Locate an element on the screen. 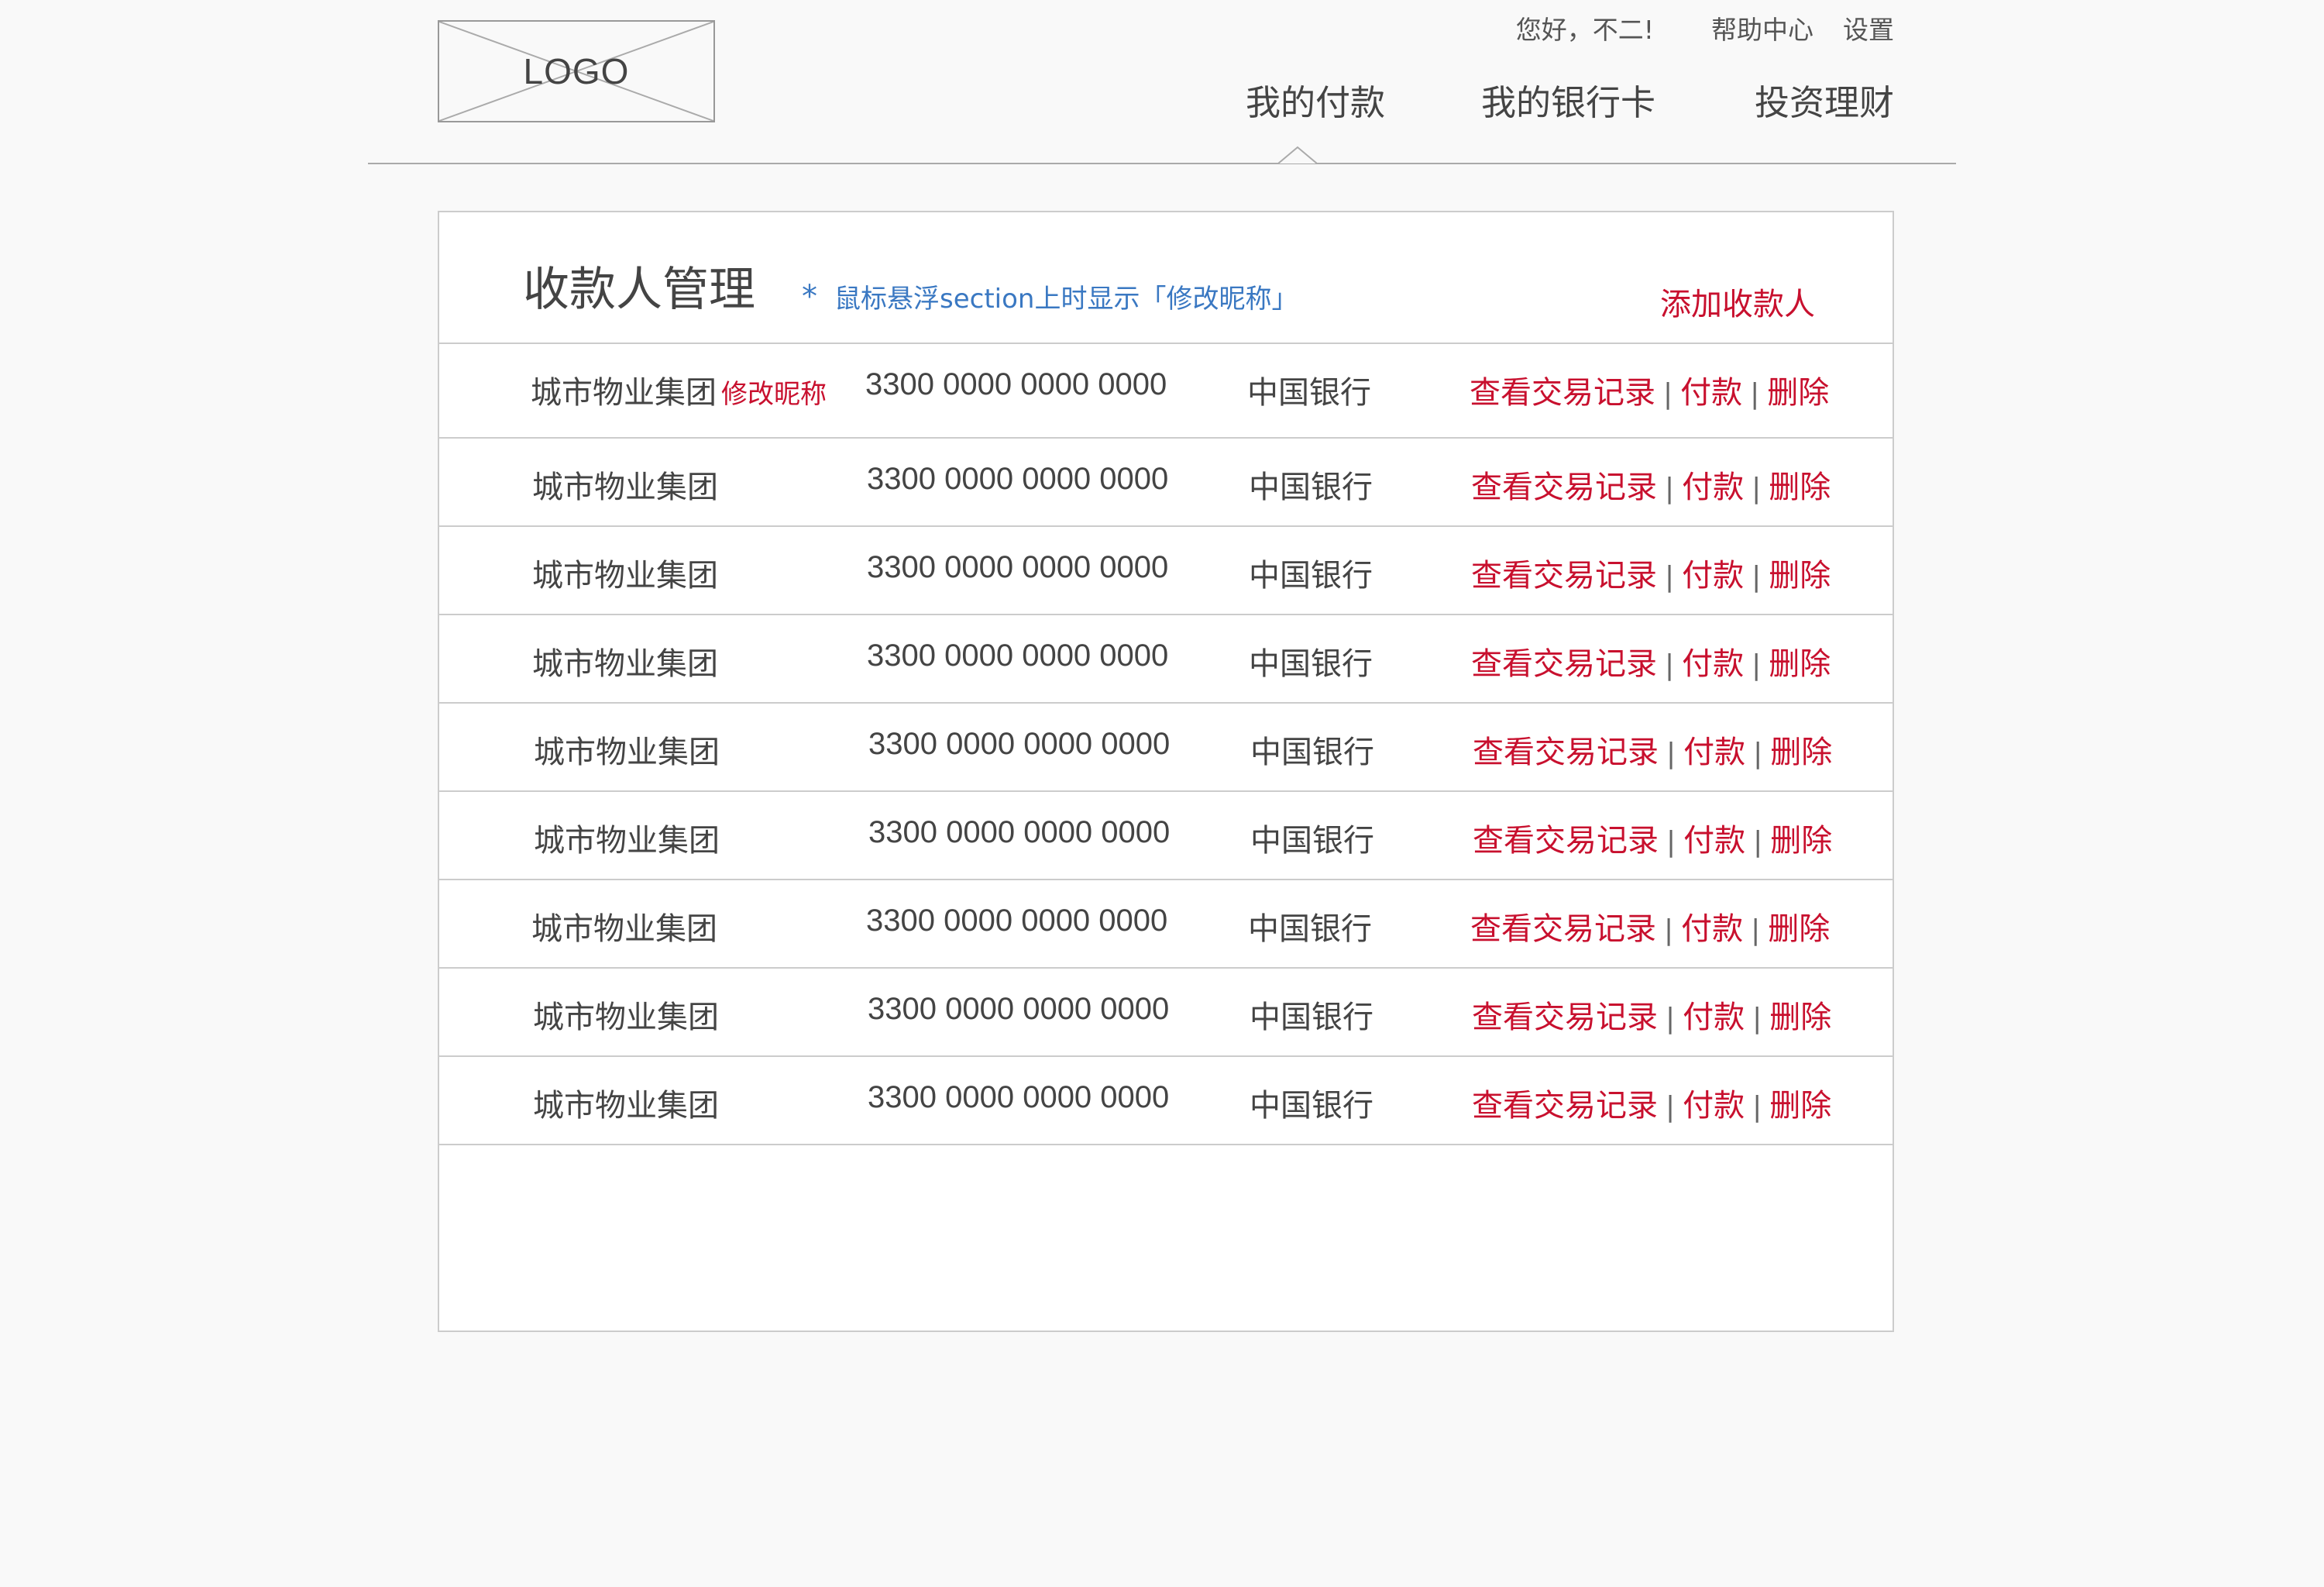 The image size is (2324, 1587). nav-investment: 投资理财 is located at coordinates (1824, 99).